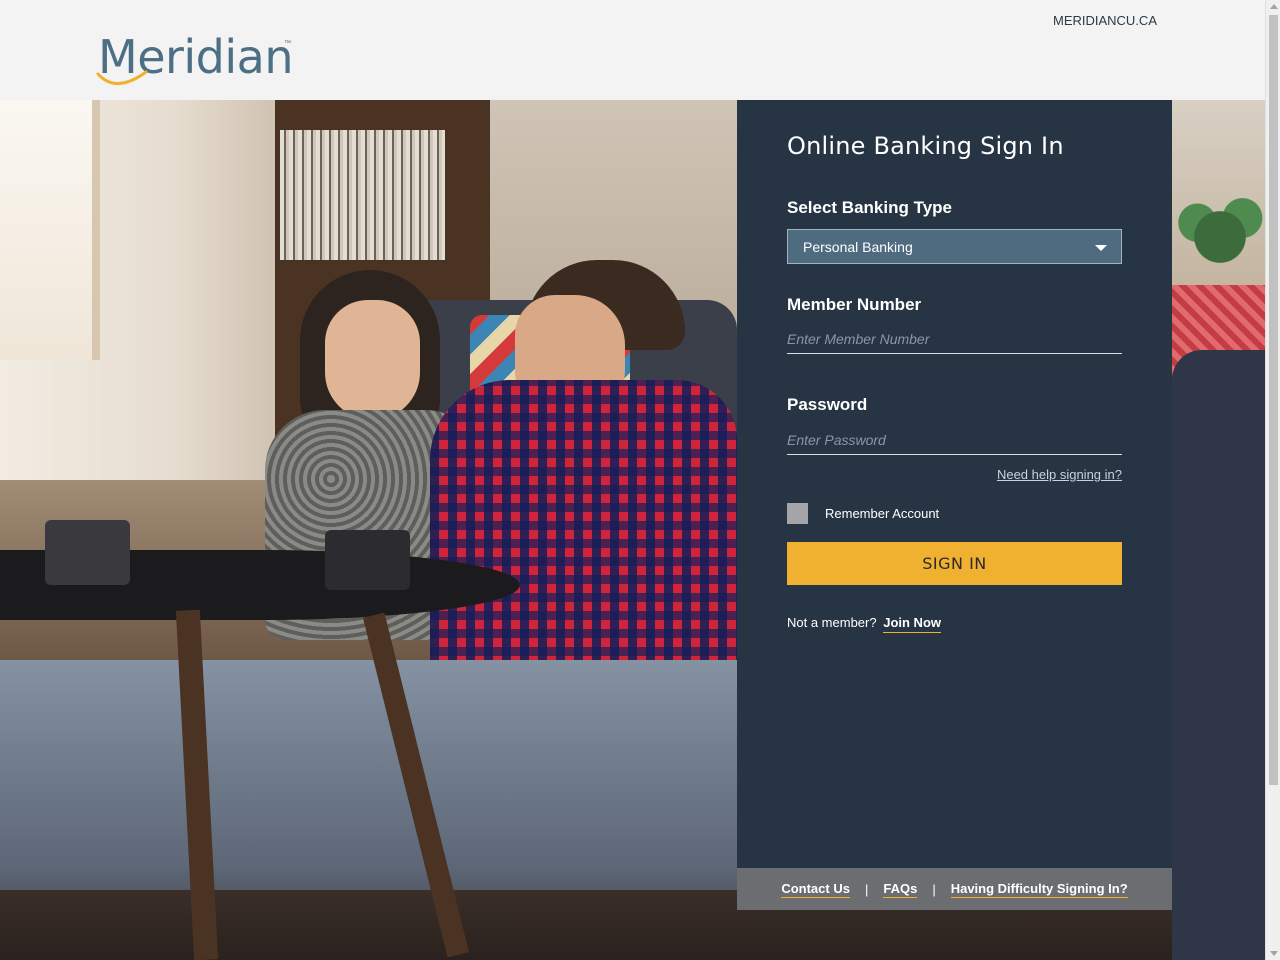 This screenshot has width=1280, height=960. What do you see at coordinates (1274, 953) in the screenshot?
I see `scroll-down-icon` at bounding box center [1274, 953].